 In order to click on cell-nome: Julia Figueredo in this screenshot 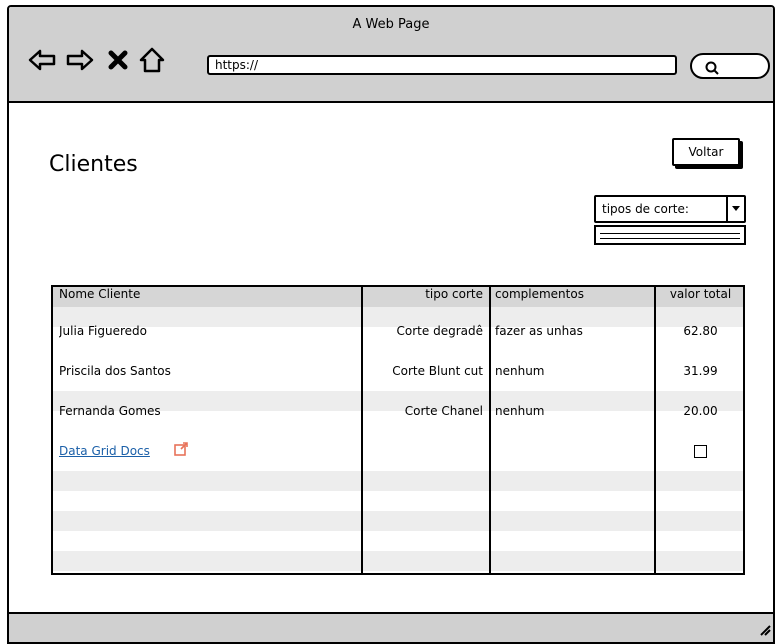, I will do `click(103, 331)`.